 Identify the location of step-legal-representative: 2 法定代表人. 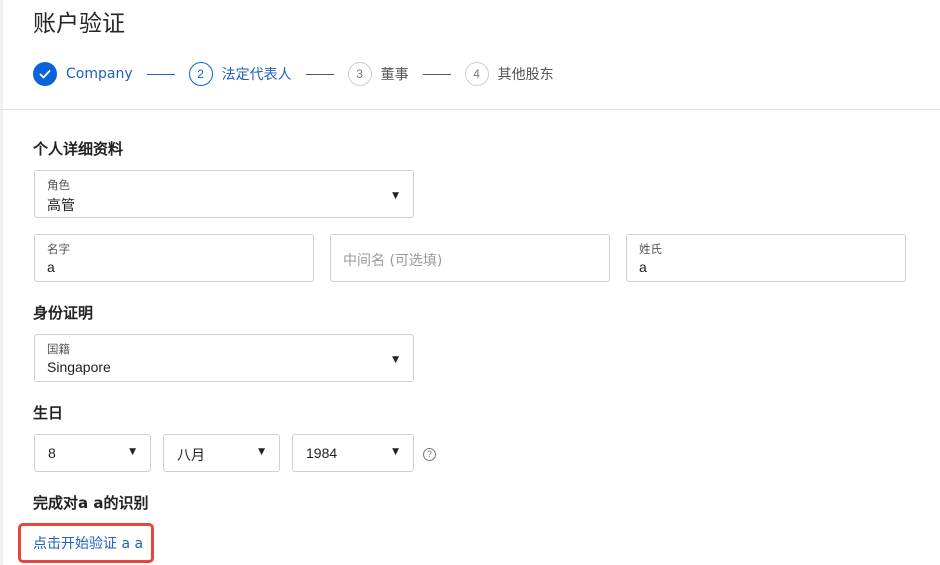
(240, 74).